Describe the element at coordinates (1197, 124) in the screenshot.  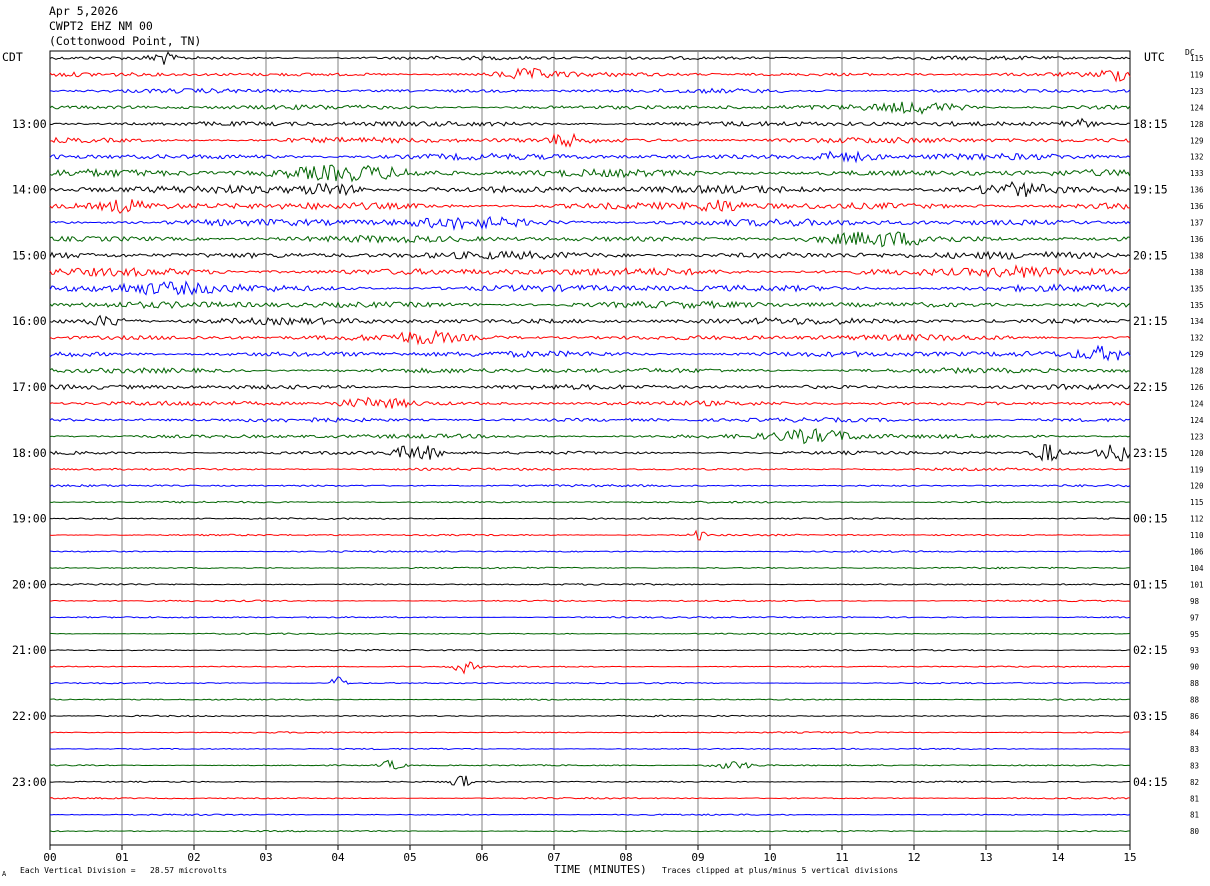
I see `dc-value: 128` at that location.